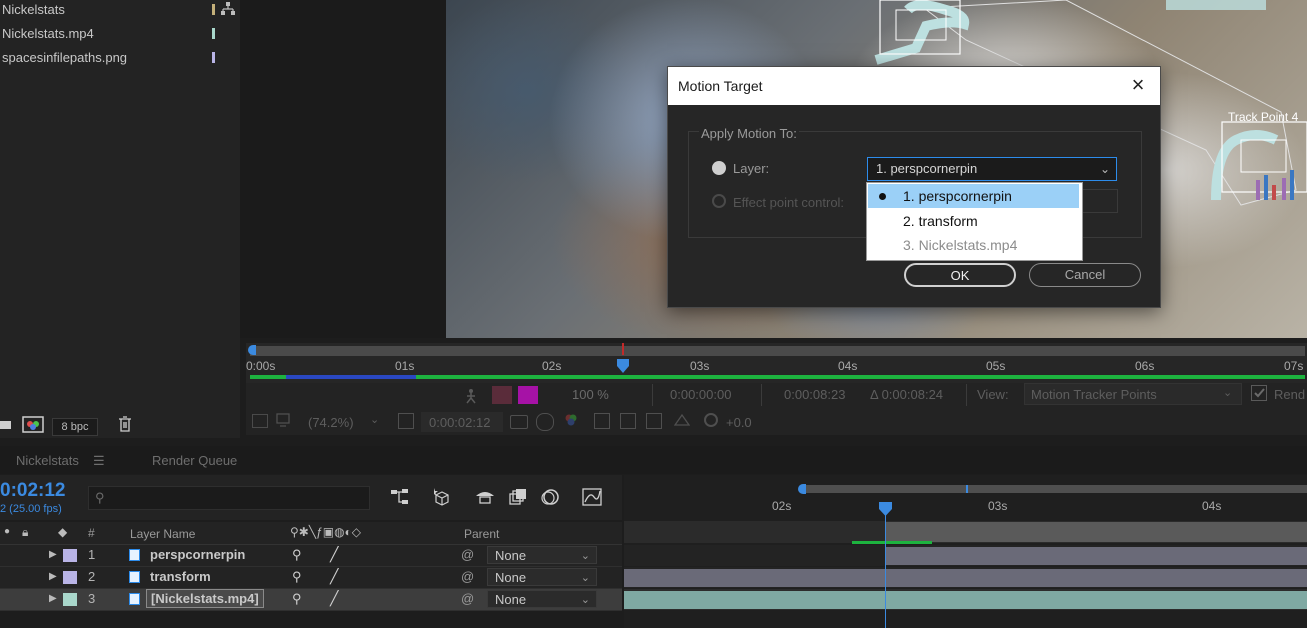 The width and height of the screenshot is (1307, 628). I want to click on project-item: Nickelstats, so click(33, 9).